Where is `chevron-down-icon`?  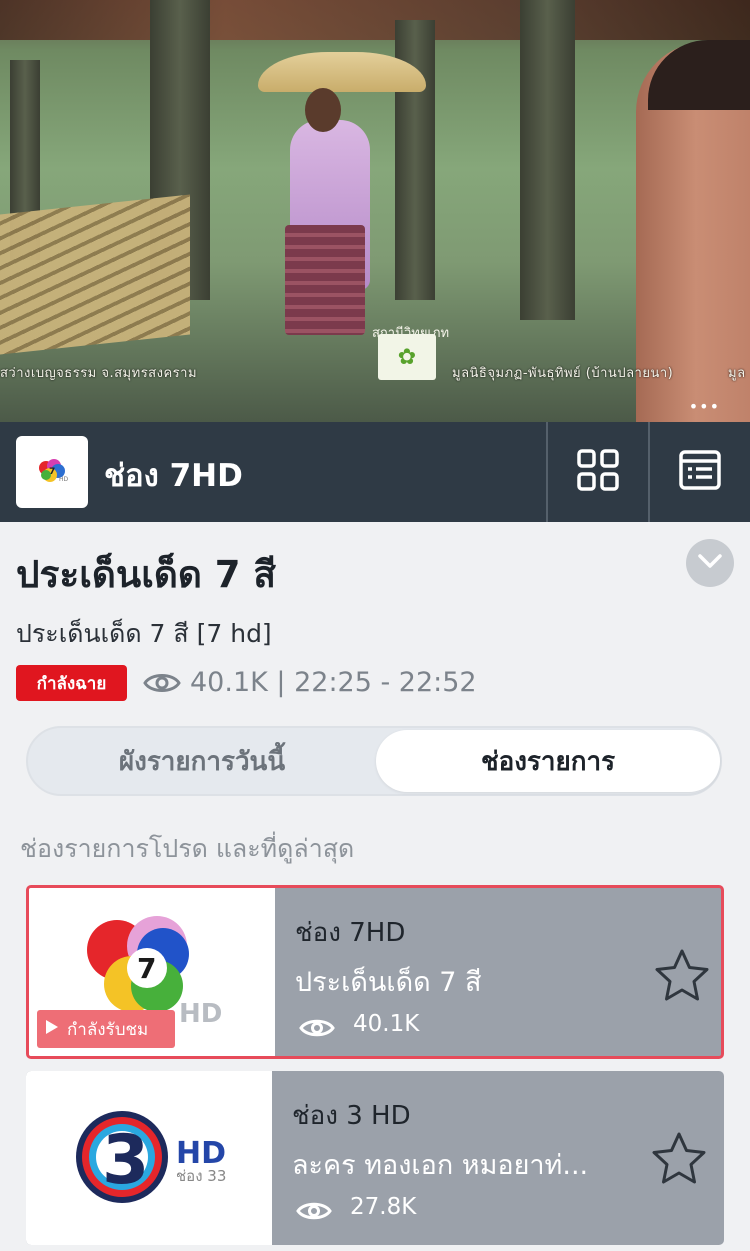
chevron-down-icon is located at coordinates (710, 563).